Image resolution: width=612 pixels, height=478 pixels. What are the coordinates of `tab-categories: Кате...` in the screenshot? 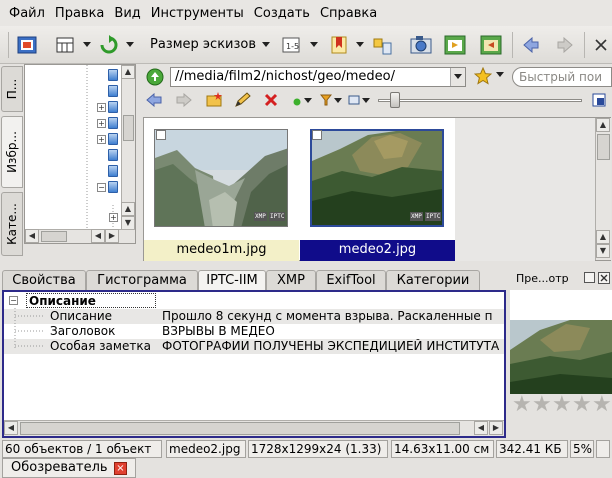 It's located at (12, 224).